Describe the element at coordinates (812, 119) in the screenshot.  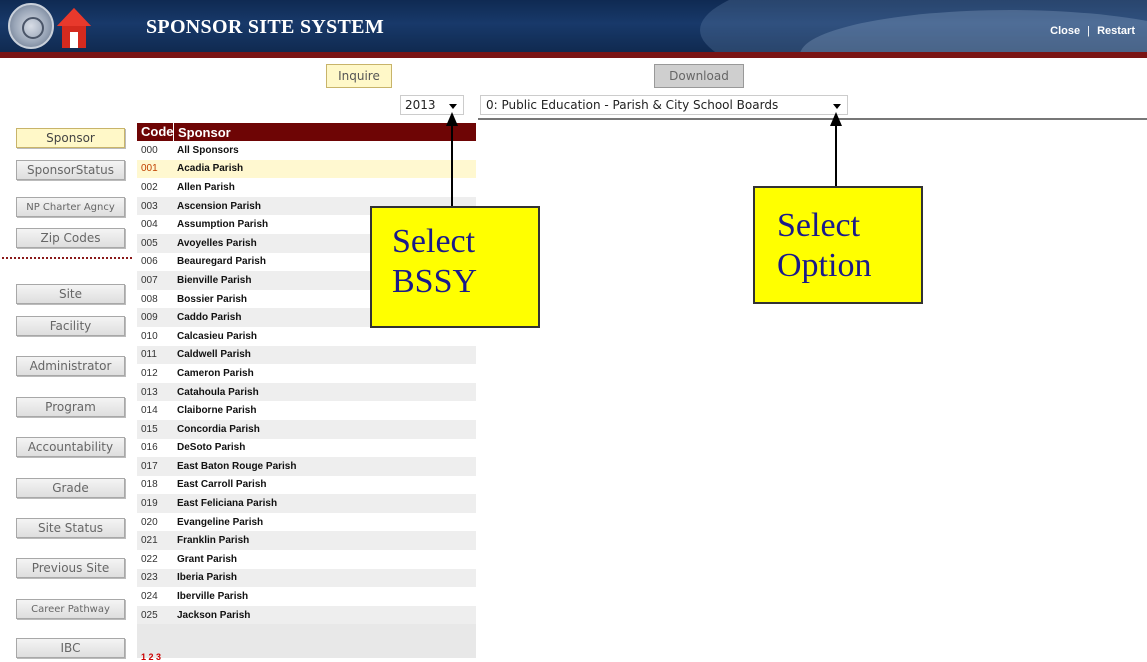
I see `content-divider` at that location.